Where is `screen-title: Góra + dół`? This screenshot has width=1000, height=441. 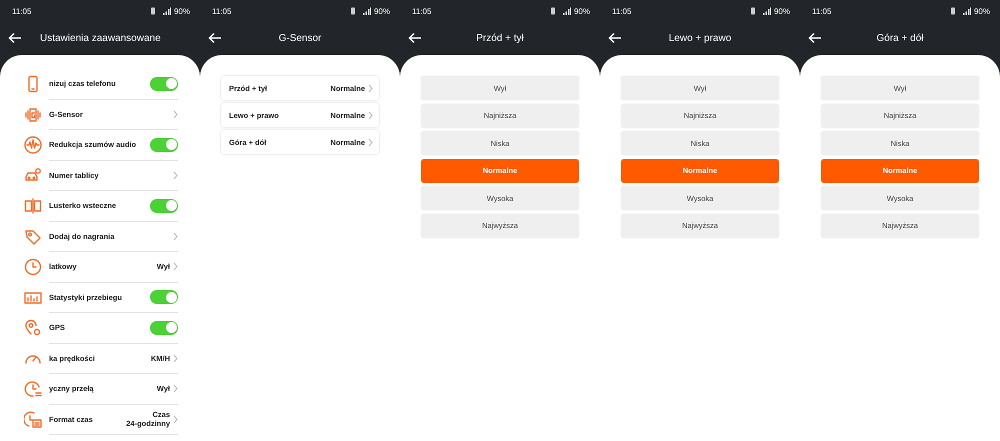 screen-title: Góra + dół is located at coordinates (900, 38).